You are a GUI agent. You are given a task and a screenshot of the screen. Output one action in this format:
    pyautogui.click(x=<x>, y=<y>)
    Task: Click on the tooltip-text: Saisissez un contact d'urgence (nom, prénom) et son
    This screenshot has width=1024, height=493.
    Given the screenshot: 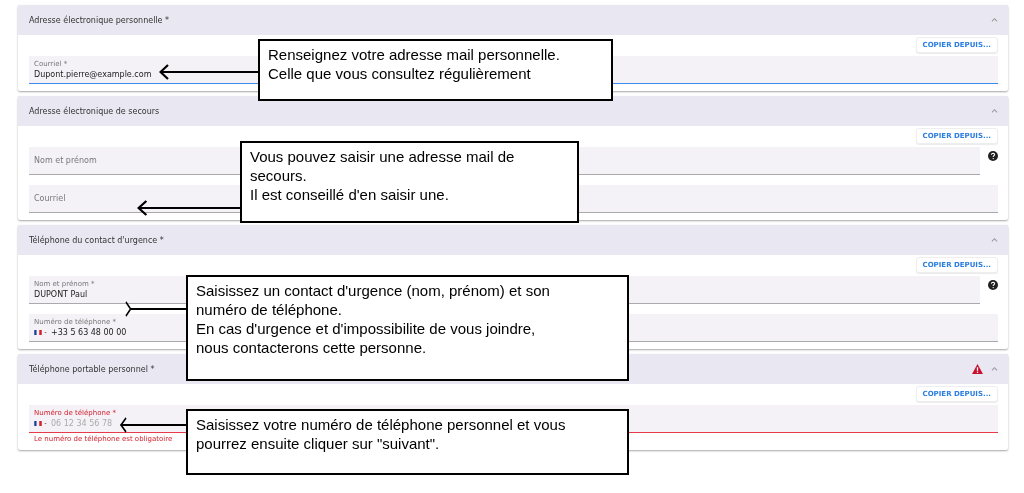 What is the action you would take?
    pyautogui.click(x=373, y=290)
    